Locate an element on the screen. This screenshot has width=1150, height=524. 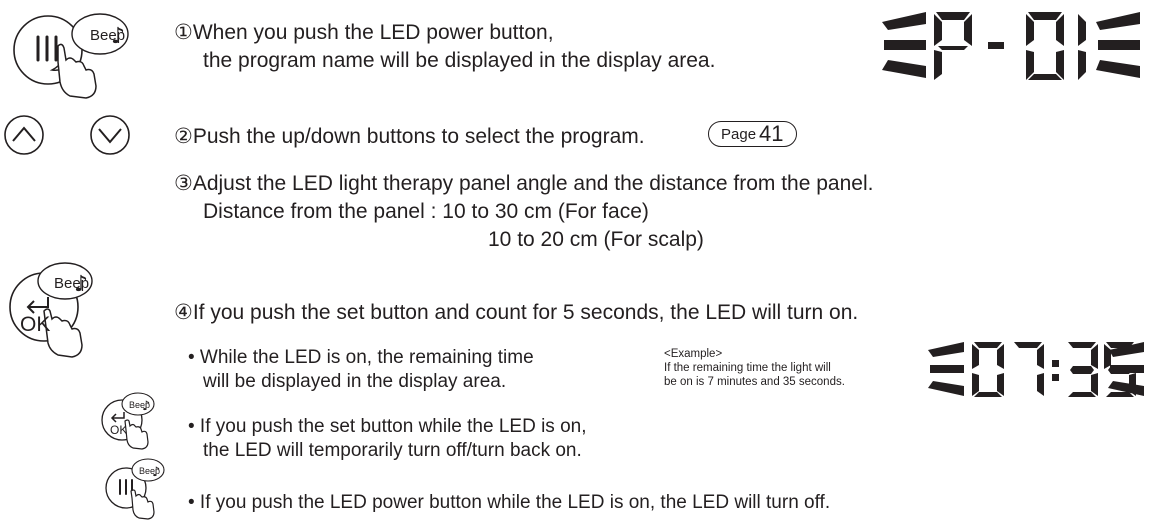
page-ref-prefix: Page is located at coordinates (739, 134).